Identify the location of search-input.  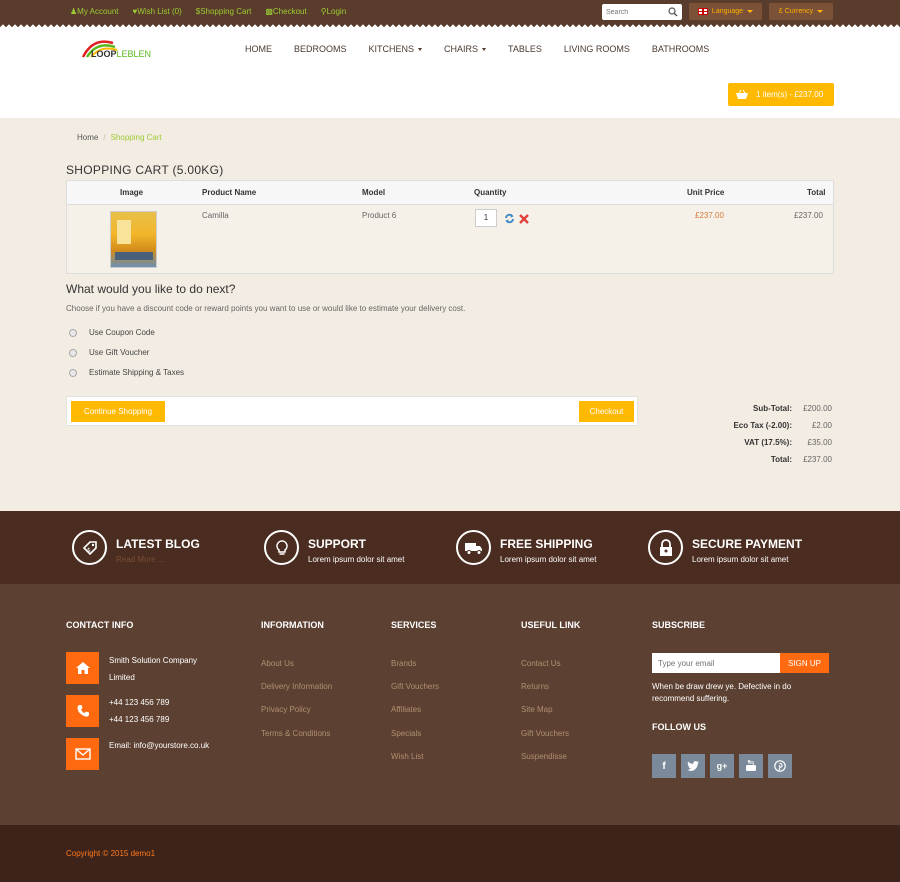
(633, 12).